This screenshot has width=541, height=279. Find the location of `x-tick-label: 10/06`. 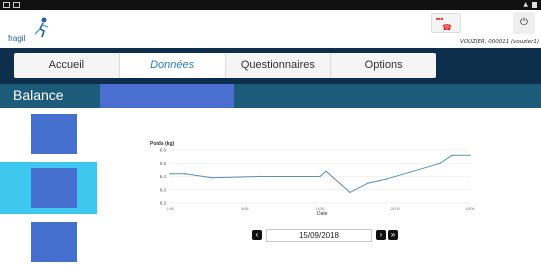

x-tick-label: 10/06 is located at coordinates (470, 209).